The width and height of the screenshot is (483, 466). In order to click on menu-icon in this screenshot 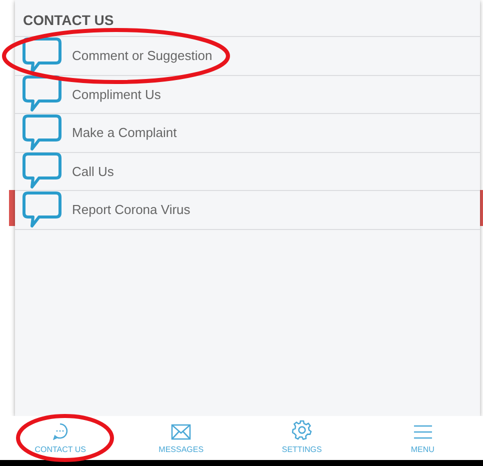, I will do `click(422, 432)`.